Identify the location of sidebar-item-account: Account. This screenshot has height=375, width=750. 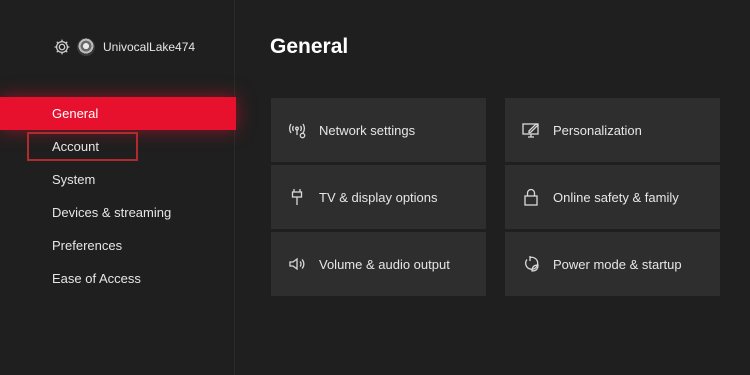
(118, 146).